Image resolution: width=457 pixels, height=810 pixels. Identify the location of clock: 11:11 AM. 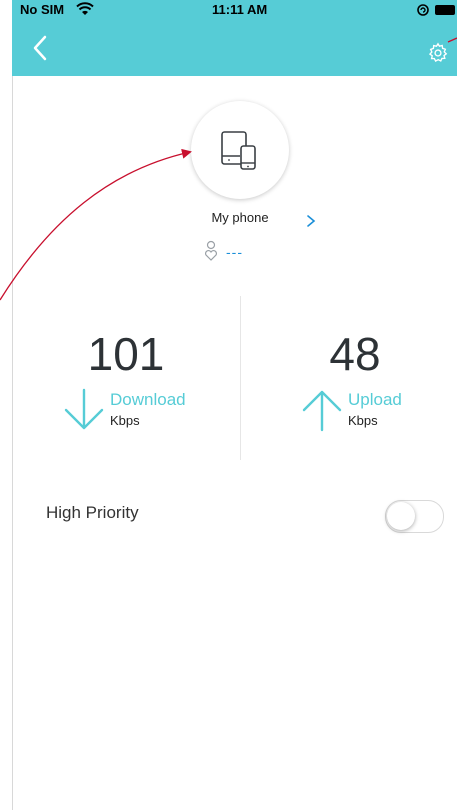
(240, 9).